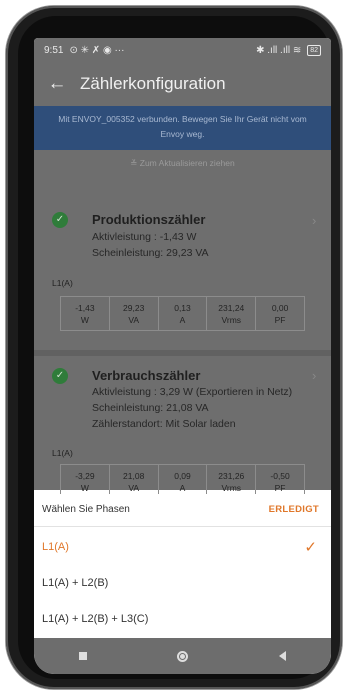 Image resolution: width=350 pixels, height=695 pixels. I want to click on meter-detail-line: Aktivleistung : -1,43 W, so click(144, 237).